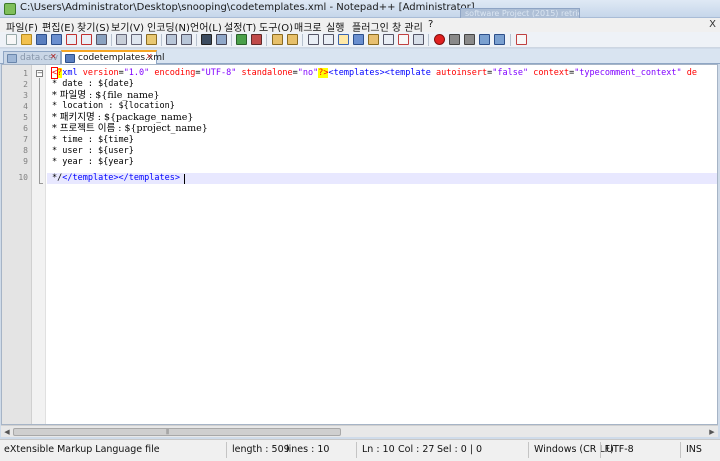  What do you see at coordinates (218, 73) in the screenshot?
I see `code-token: "UTF-8"` at bounding box center [218, 73].